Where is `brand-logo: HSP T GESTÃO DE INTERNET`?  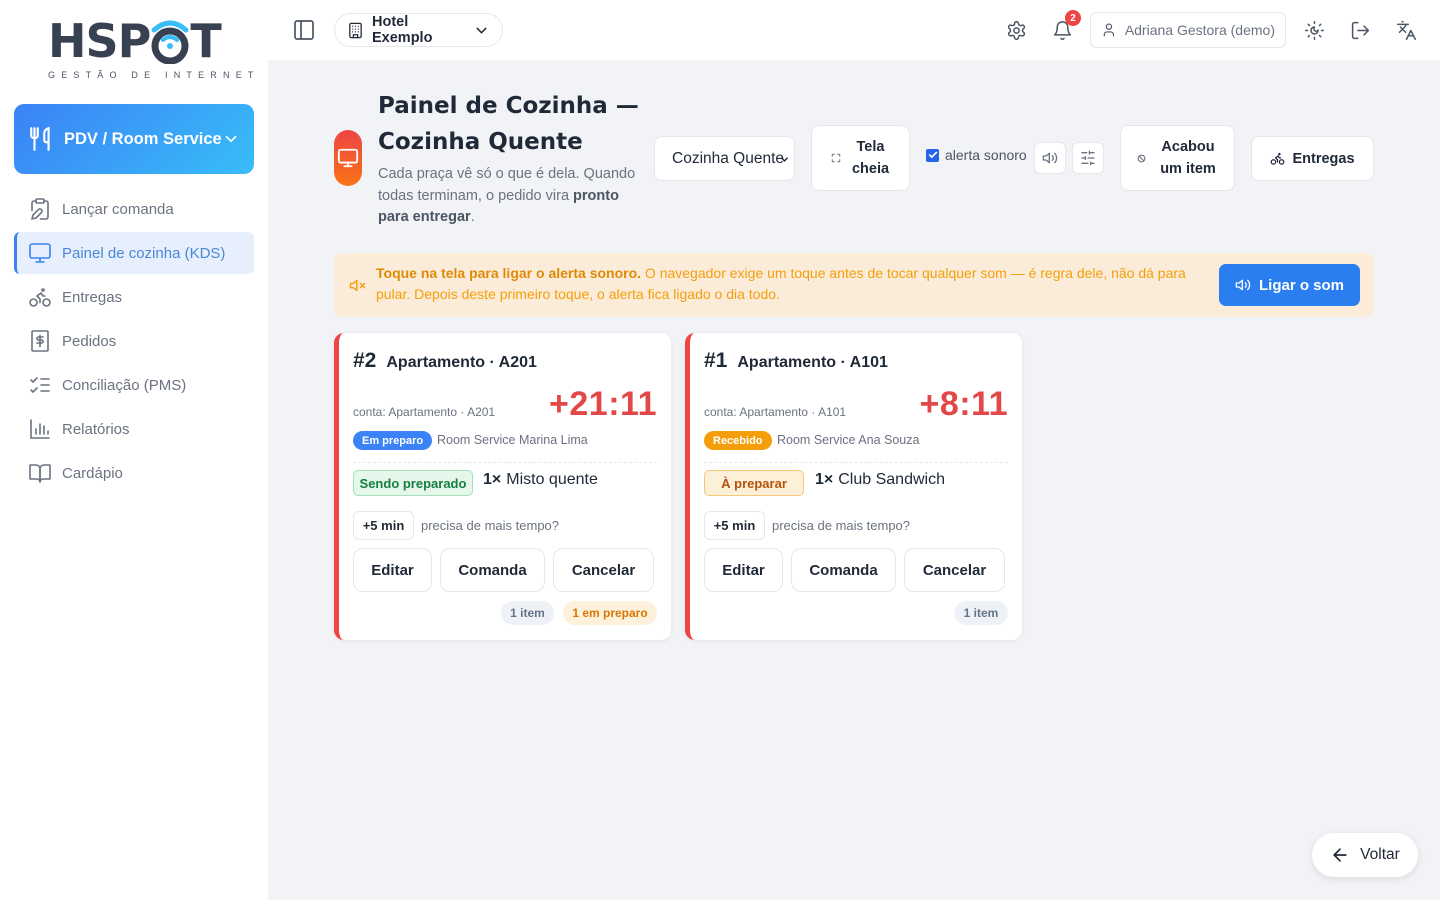
brand-logo: HSP T GESTÃO DE INTERNET is located at coordinates (154, 49).